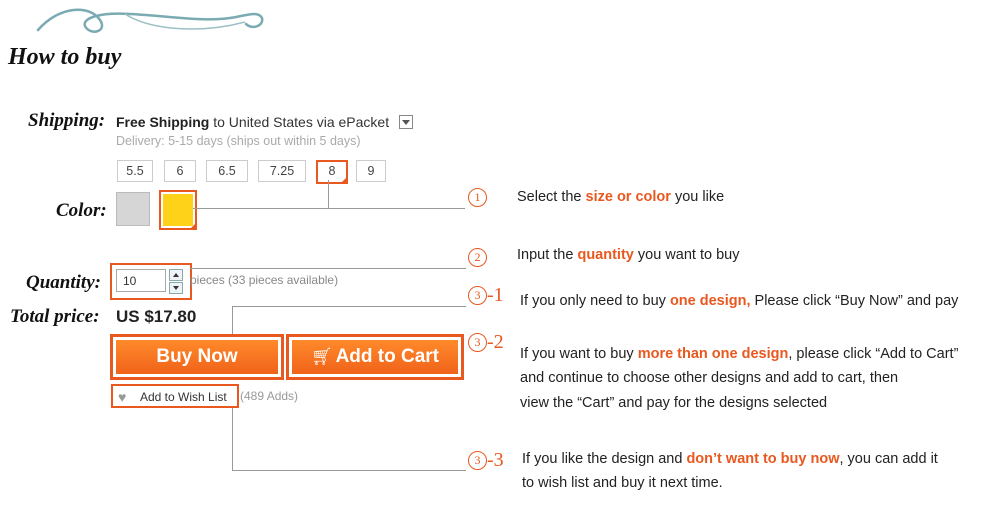 This screenshot has width=1000, height=511. Describe the element at coordinates (321, 356) in the screenshot. I see `cart-icon: 🛒︎` at that location.